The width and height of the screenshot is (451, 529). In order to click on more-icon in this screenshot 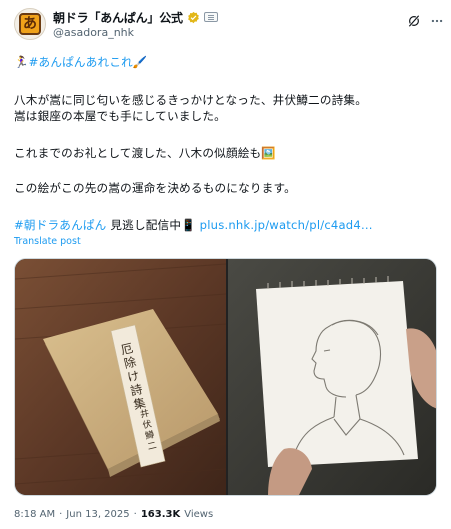, I will do `click(437, 21)`.